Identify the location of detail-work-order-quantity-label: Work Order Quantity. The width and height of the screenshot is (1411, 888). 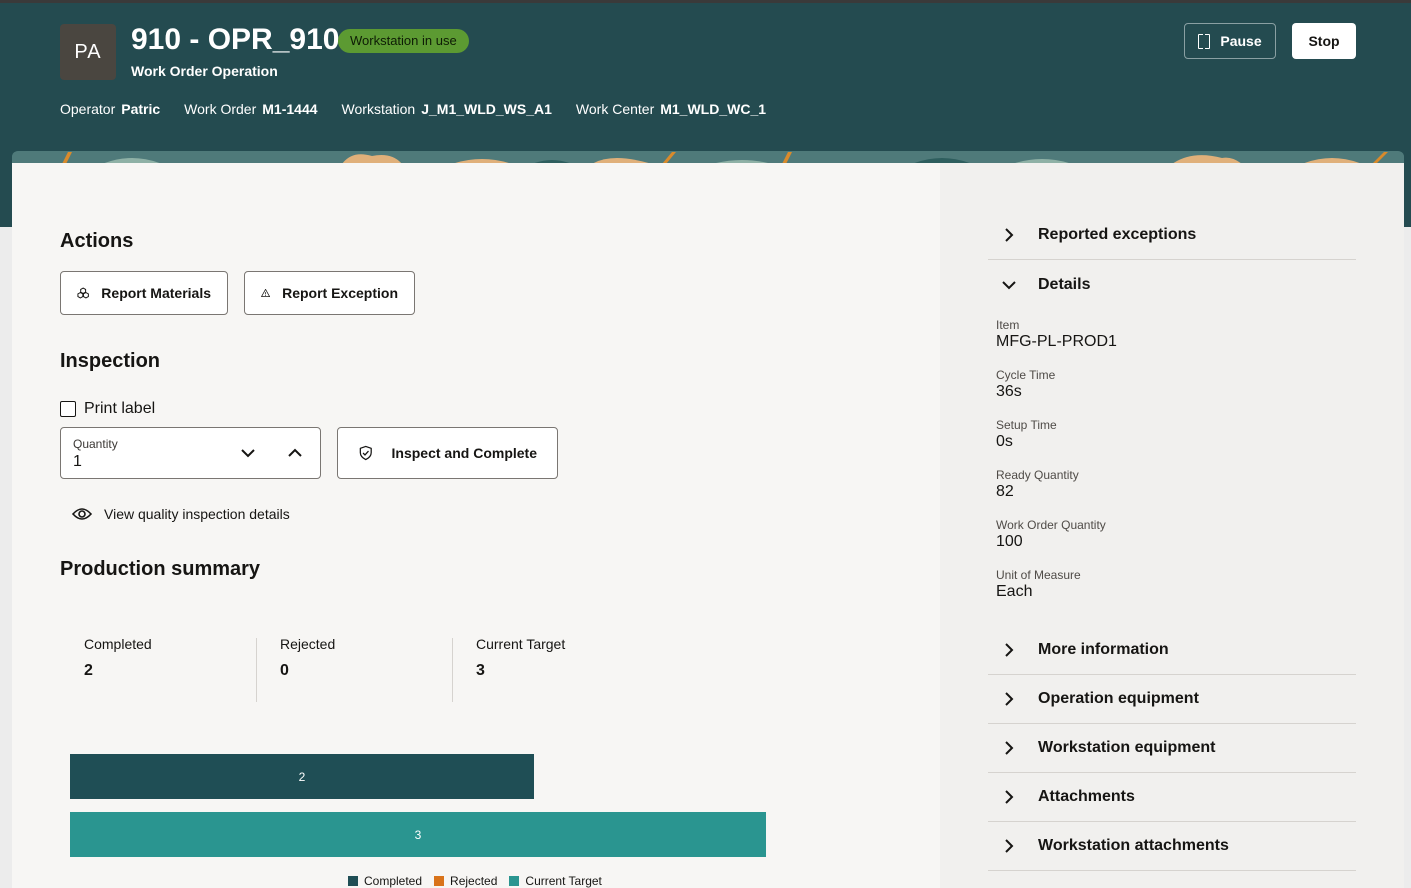
(1051, 525).